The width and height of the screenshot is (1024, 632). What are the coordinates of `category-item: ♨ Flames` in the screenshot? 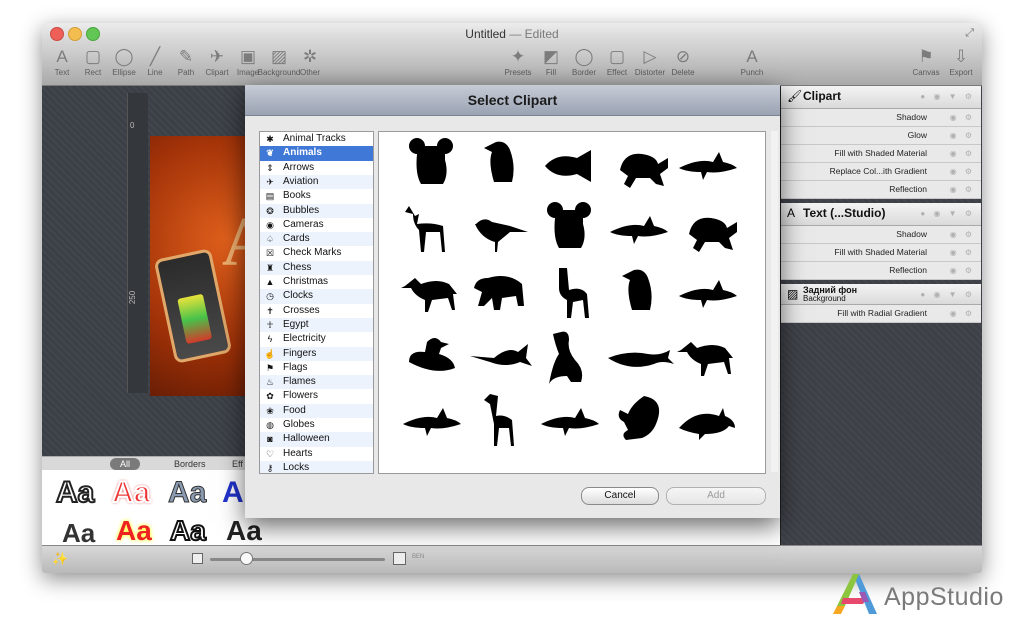 It's located at (316, 382).